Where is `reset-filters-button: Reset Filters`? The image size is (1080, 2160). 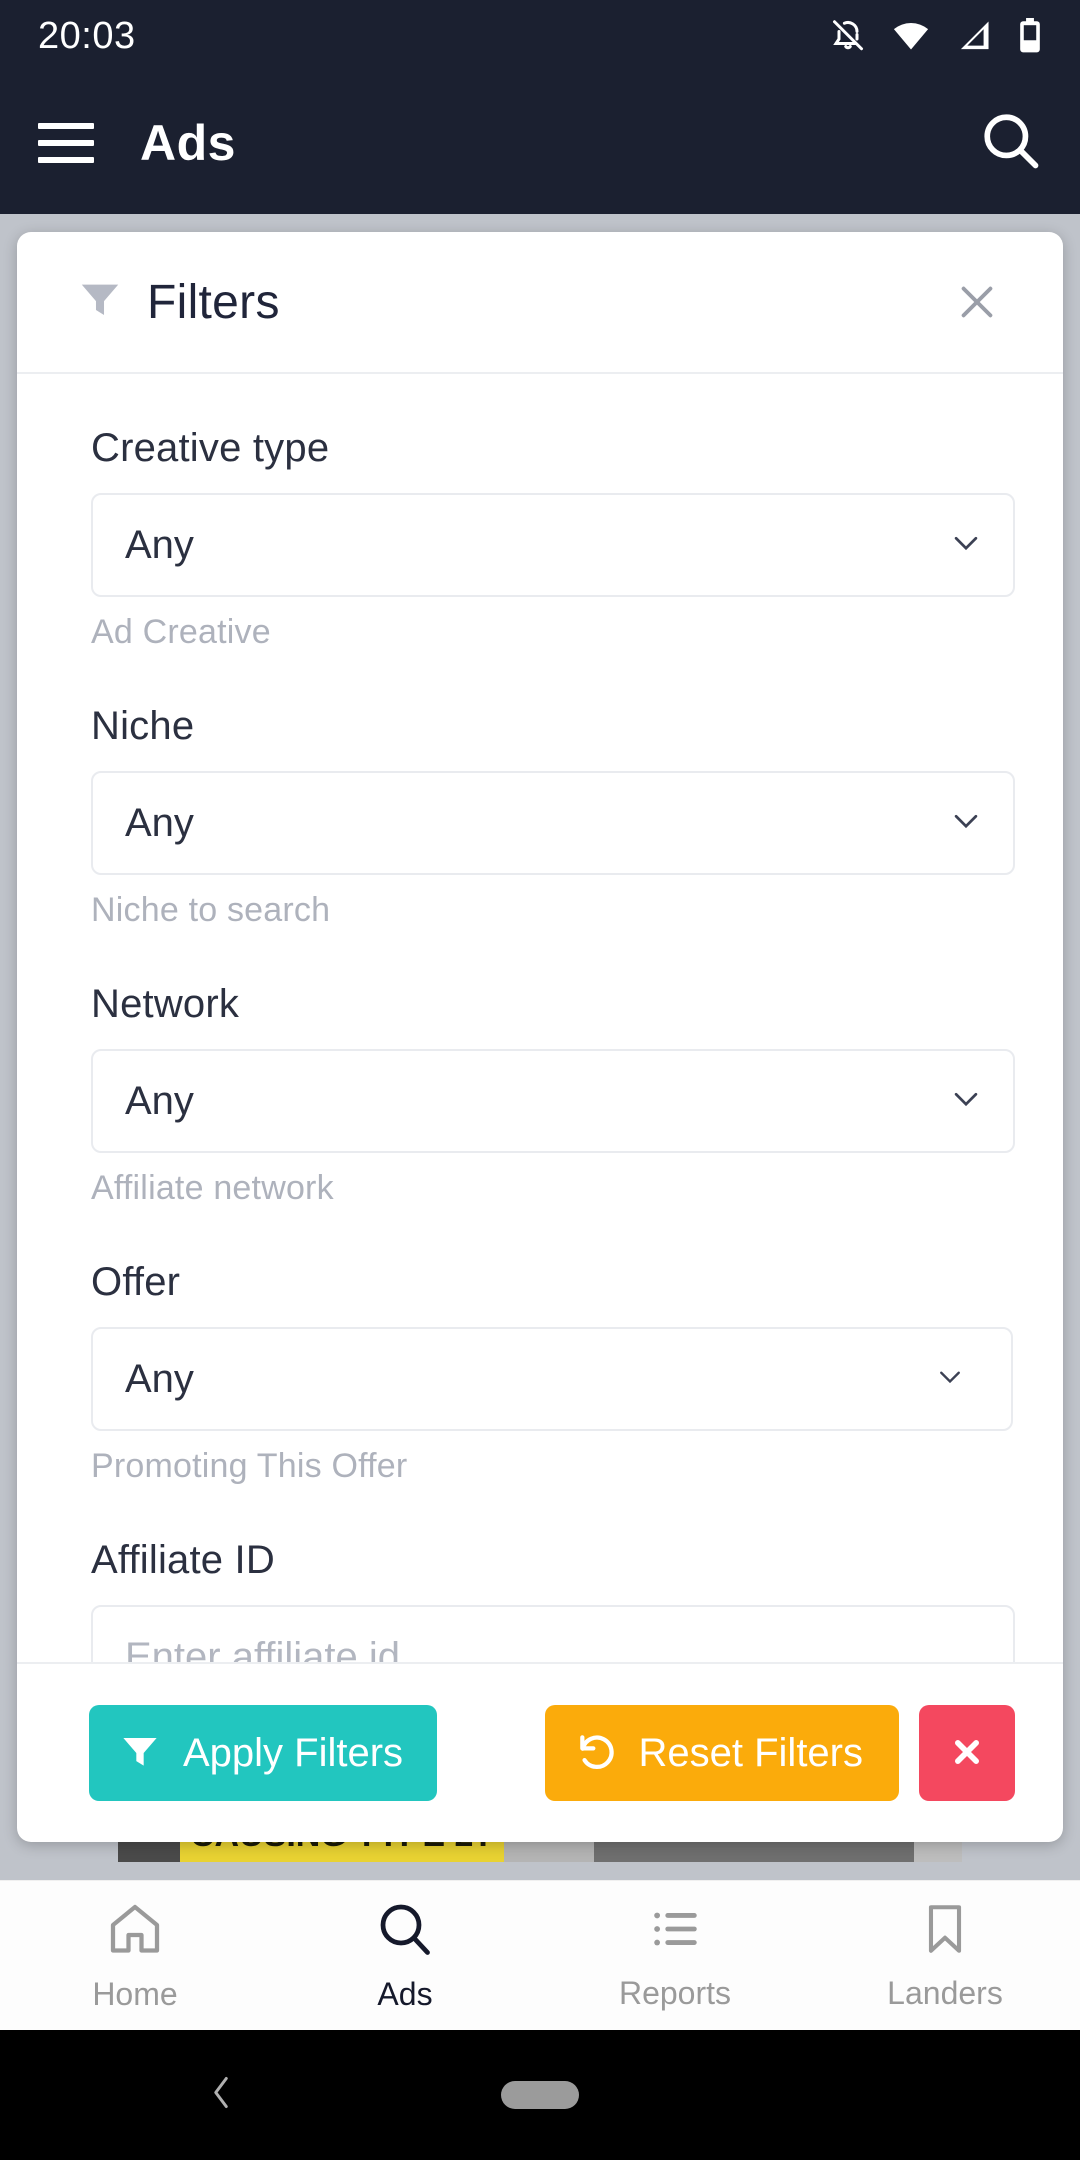
reset-filters-button: Reset Filters is located at coordinates (721, 1753).